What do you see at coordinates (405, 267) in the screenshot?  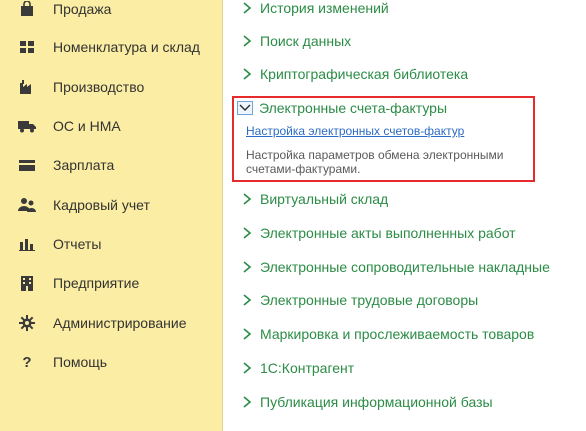 I see `link-label: Электронные сопроводительные накладные` at bounding box center [405, 267].